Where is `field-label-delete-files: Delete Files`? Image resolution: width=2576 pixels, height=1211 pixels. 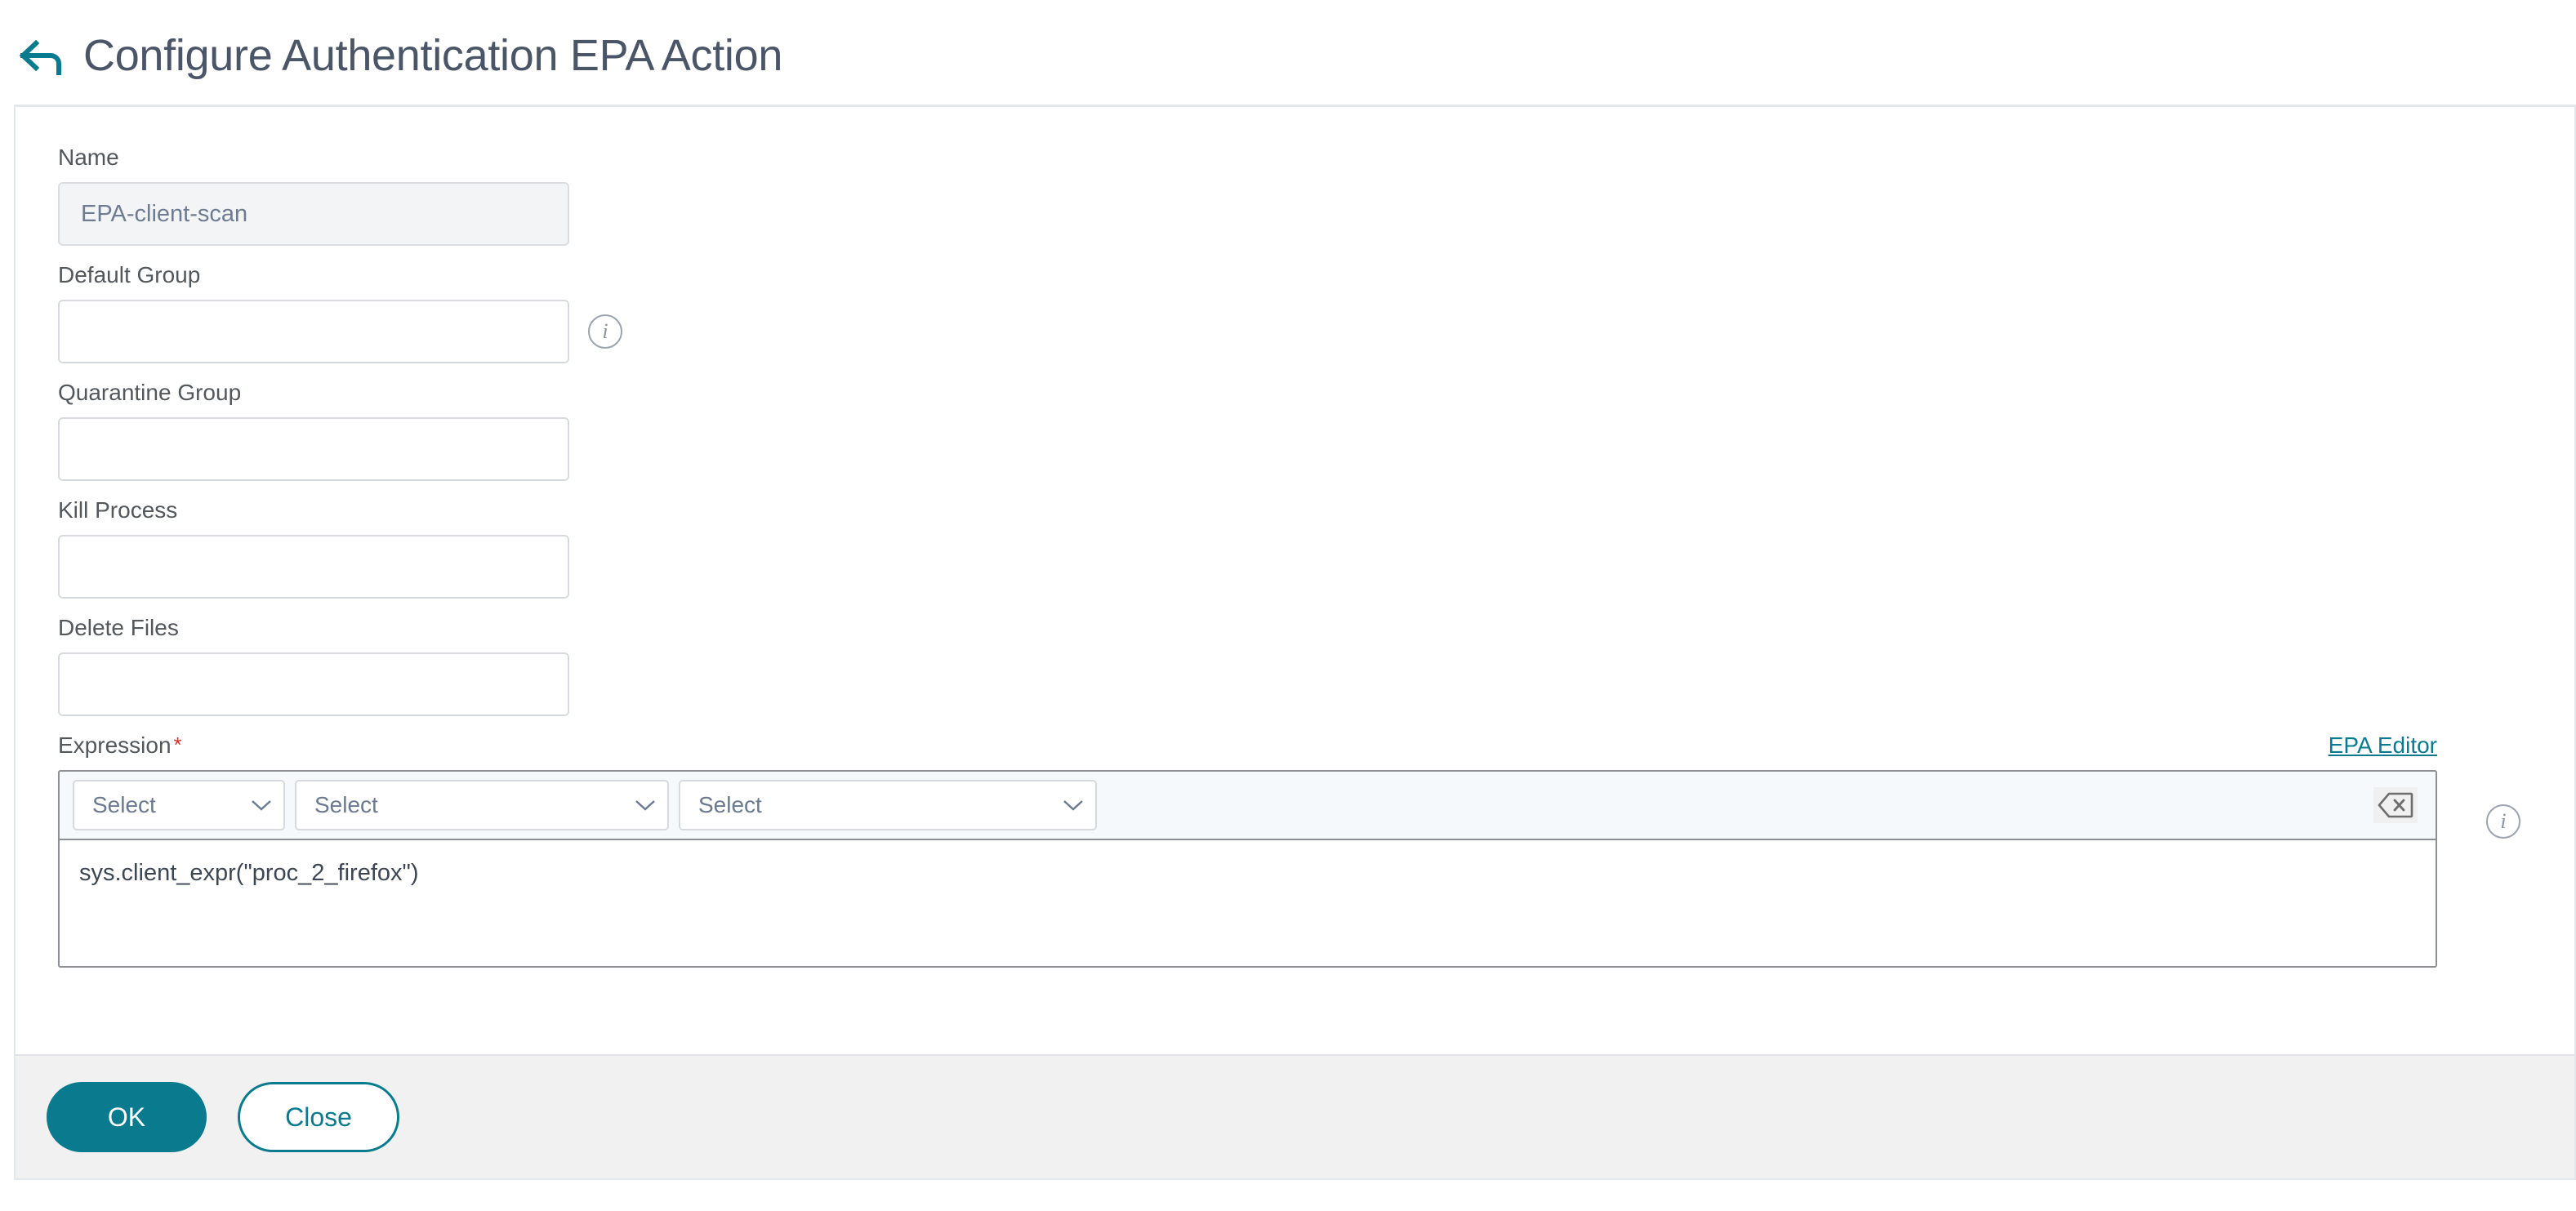
field-label-delete-files: Delete Files is located at coordinates (118, 627).